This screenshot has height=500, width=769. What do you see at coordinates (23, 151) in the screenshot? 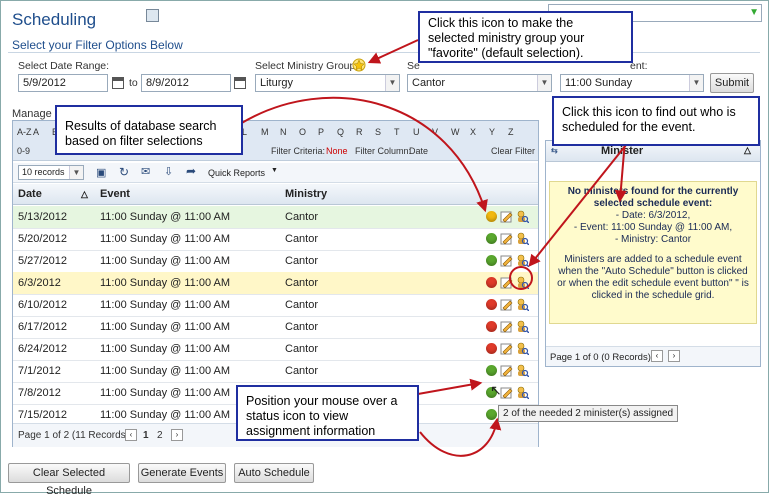
I see `numeric-filter-link: 0-9` at bounding box center [23, 151].